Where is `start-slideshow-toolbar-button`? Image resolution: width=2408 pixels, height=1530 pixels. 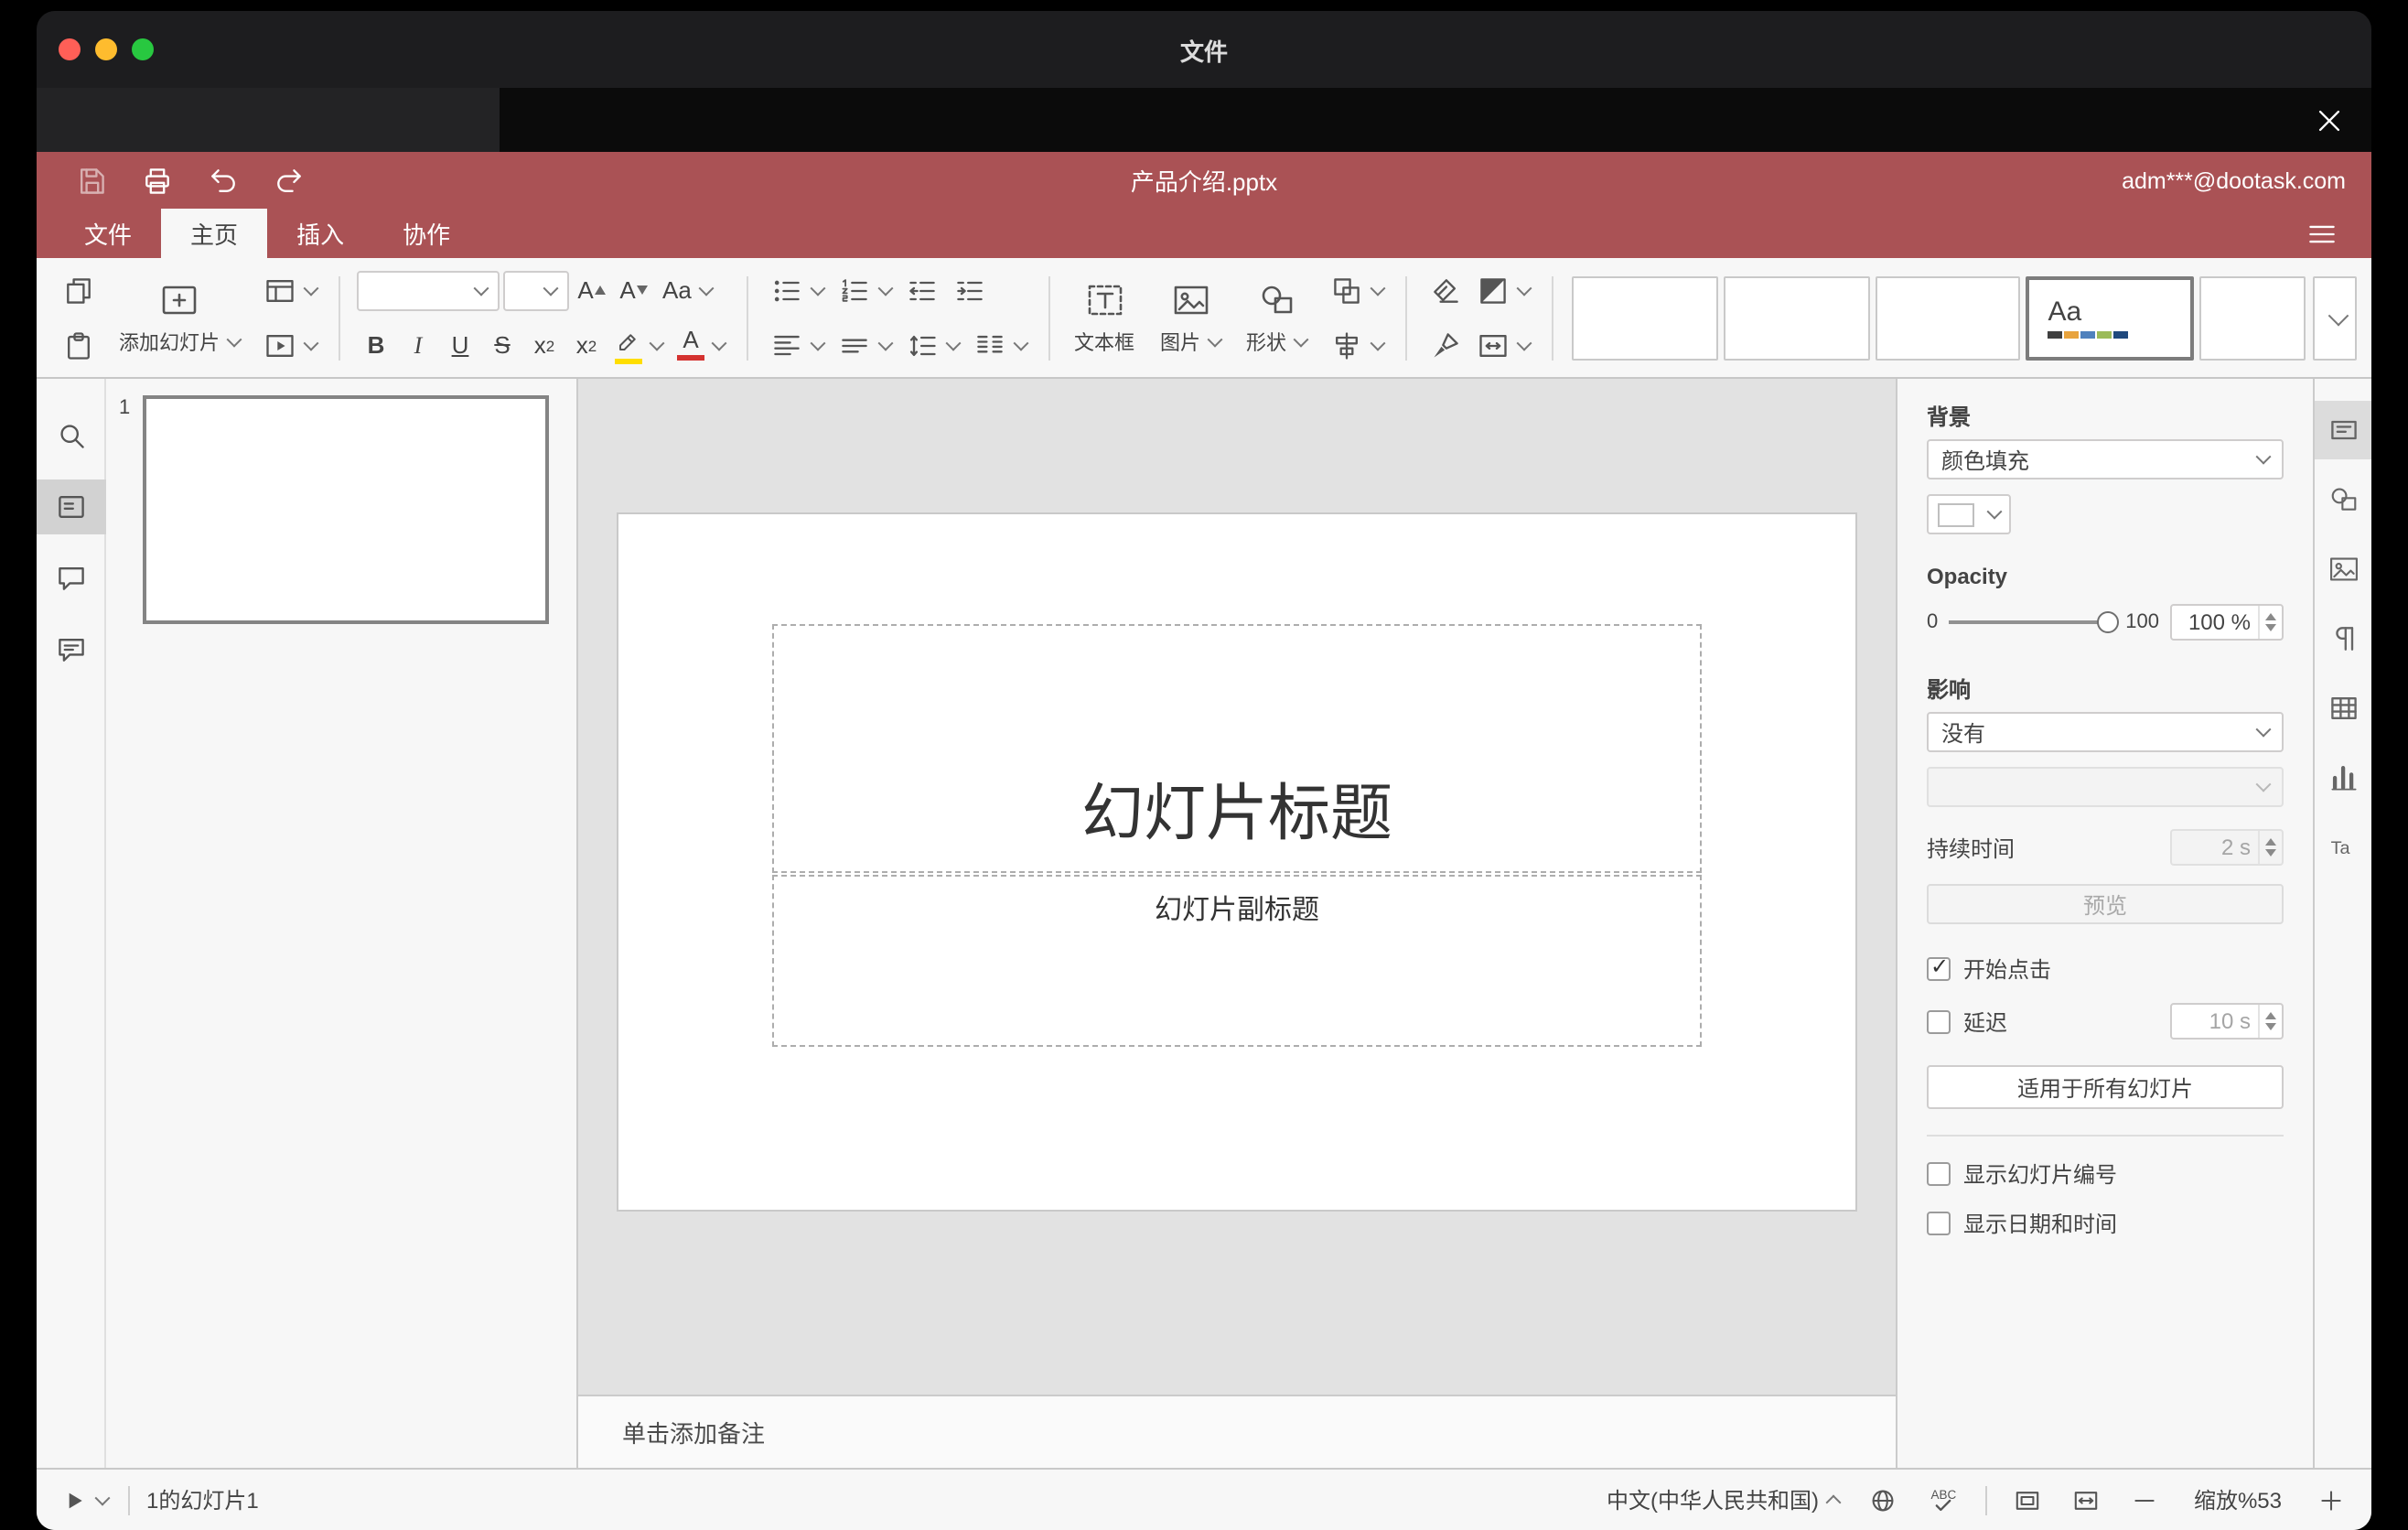
start-slideshow-toolbar-button is located at coordinates (290, 345).